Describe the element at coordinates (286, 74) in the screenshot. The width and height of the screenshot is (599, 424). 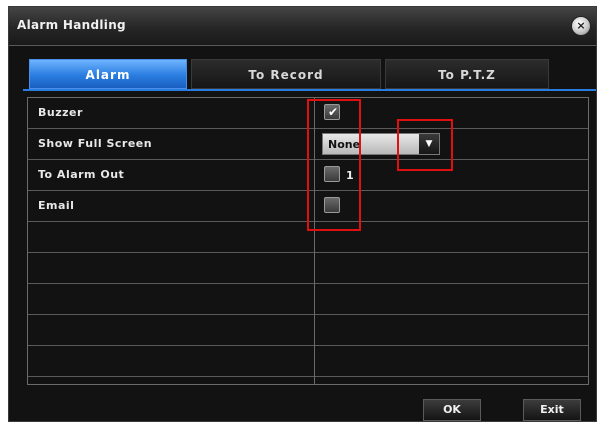
I see `tab-to-record: To Record` at that location.